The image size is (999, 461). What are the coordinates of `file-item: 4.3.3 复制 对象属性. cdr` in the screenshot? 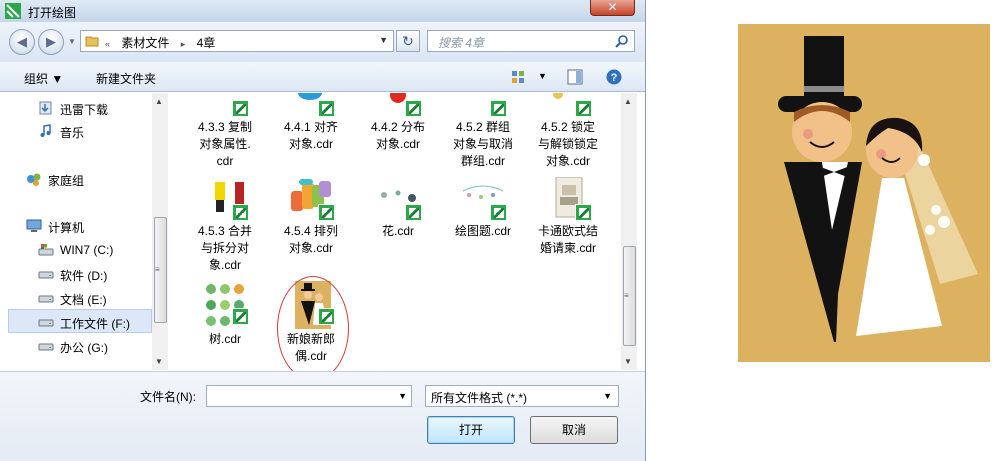 It's located at (225, 131).